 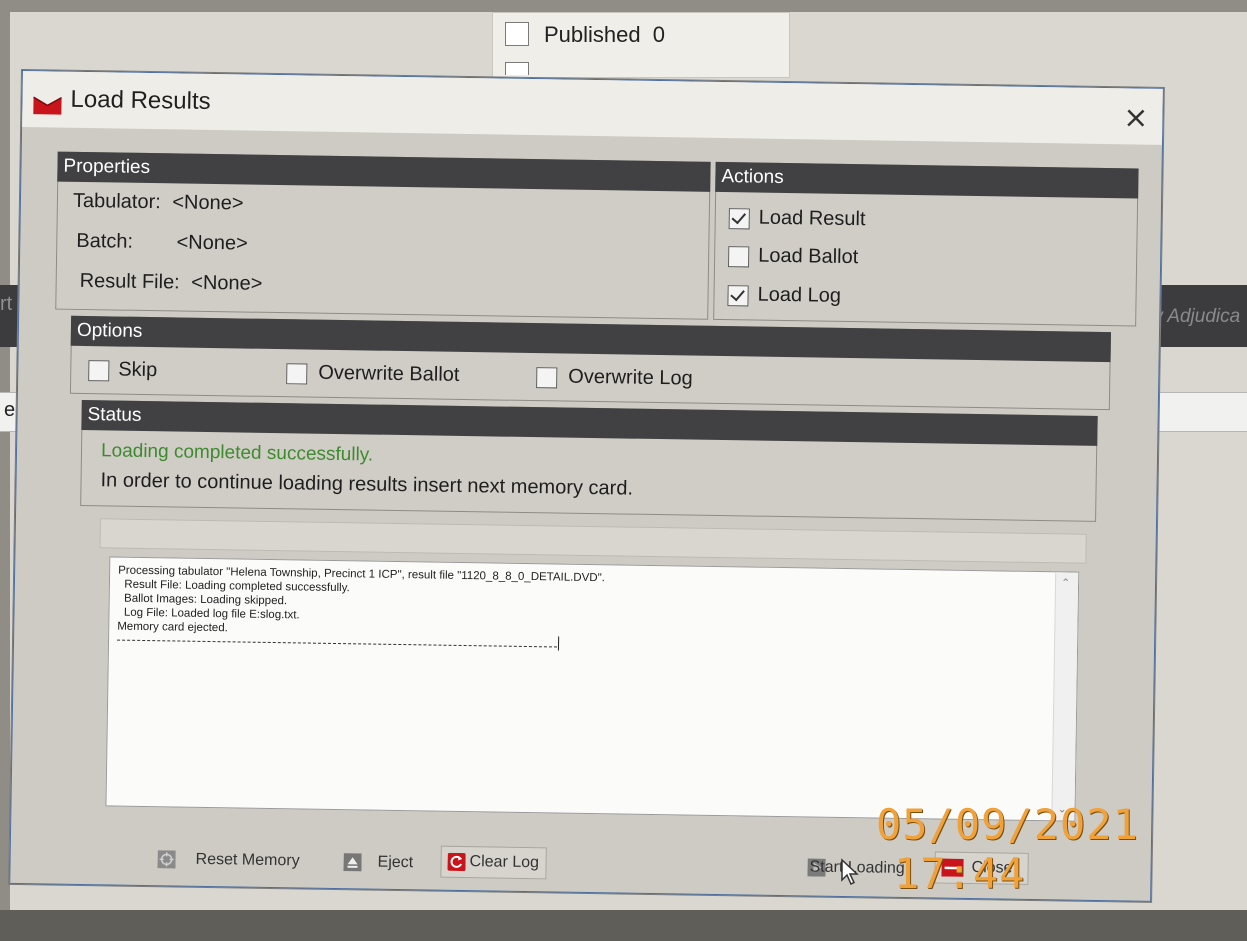 What do you see at coordinates (395, 862) in the screenshot?
I see `eject-label: Eject` at bounding box center [395, 862].